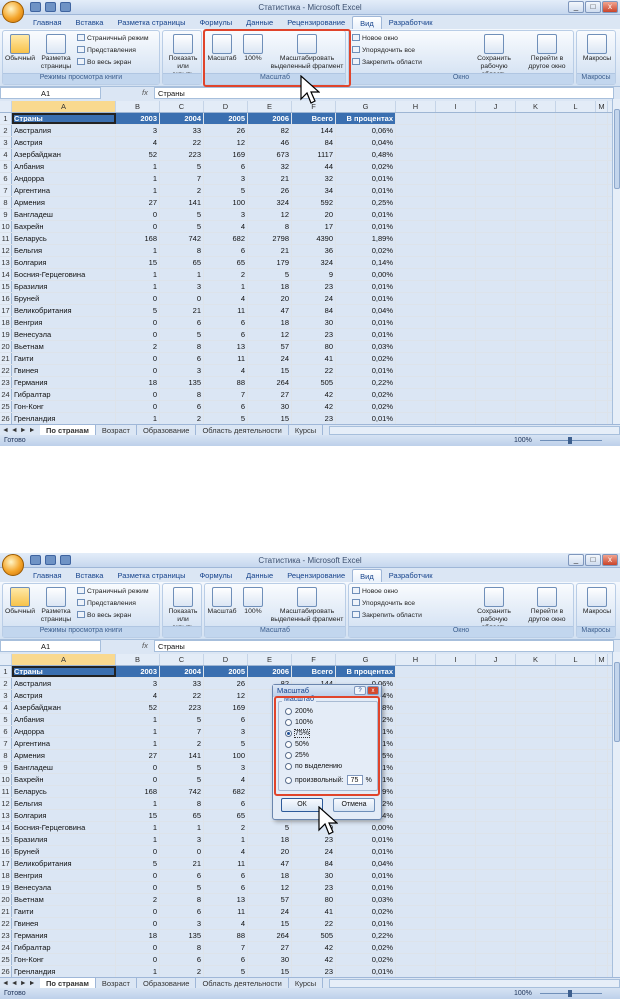 This screenshot has width=620, height=999. Describe the element at coordinates (182, 671) in the screenshot. I see `header-cell: 2004` at that location.